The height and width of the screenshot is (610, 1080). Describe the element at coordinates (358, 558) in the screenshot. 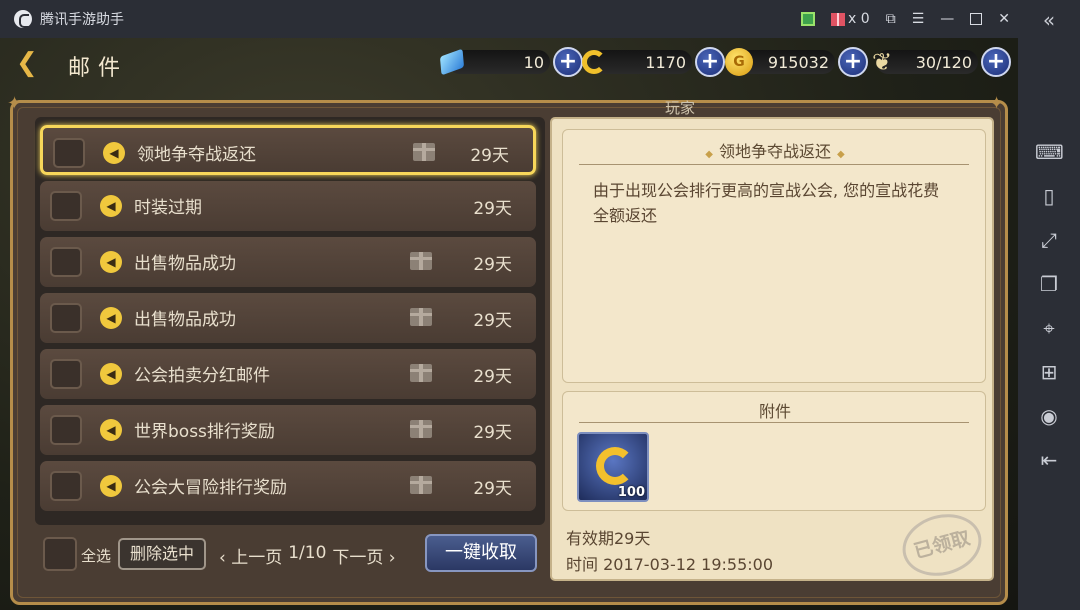

I see `next-page-label: 下一页` at that location.